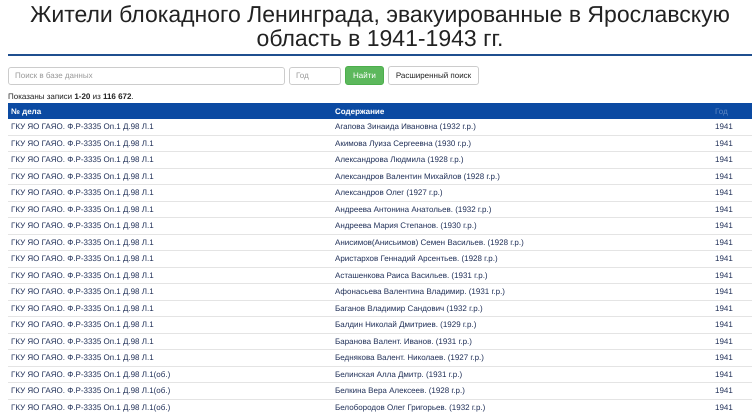 The width and height of the screenshot is (755, 412). I want to click on table-cell-text: Балдин Николай Дмитриев. (1929 г.р.), so click(406, 325).